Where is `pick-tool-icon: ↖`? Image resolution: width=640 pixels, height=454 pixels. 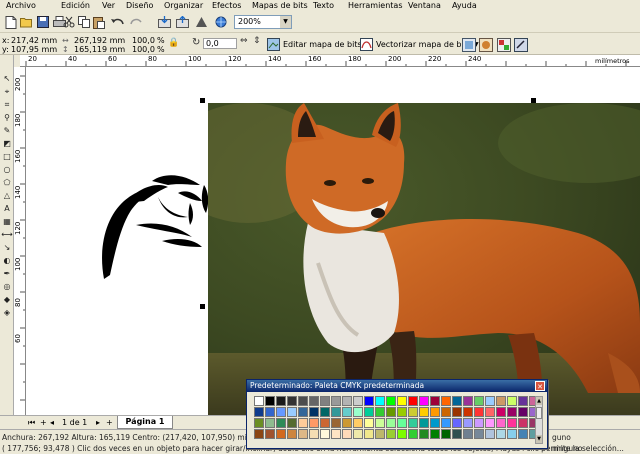 pick-tool-icon: ↖ is located at coordinates (7, 79).